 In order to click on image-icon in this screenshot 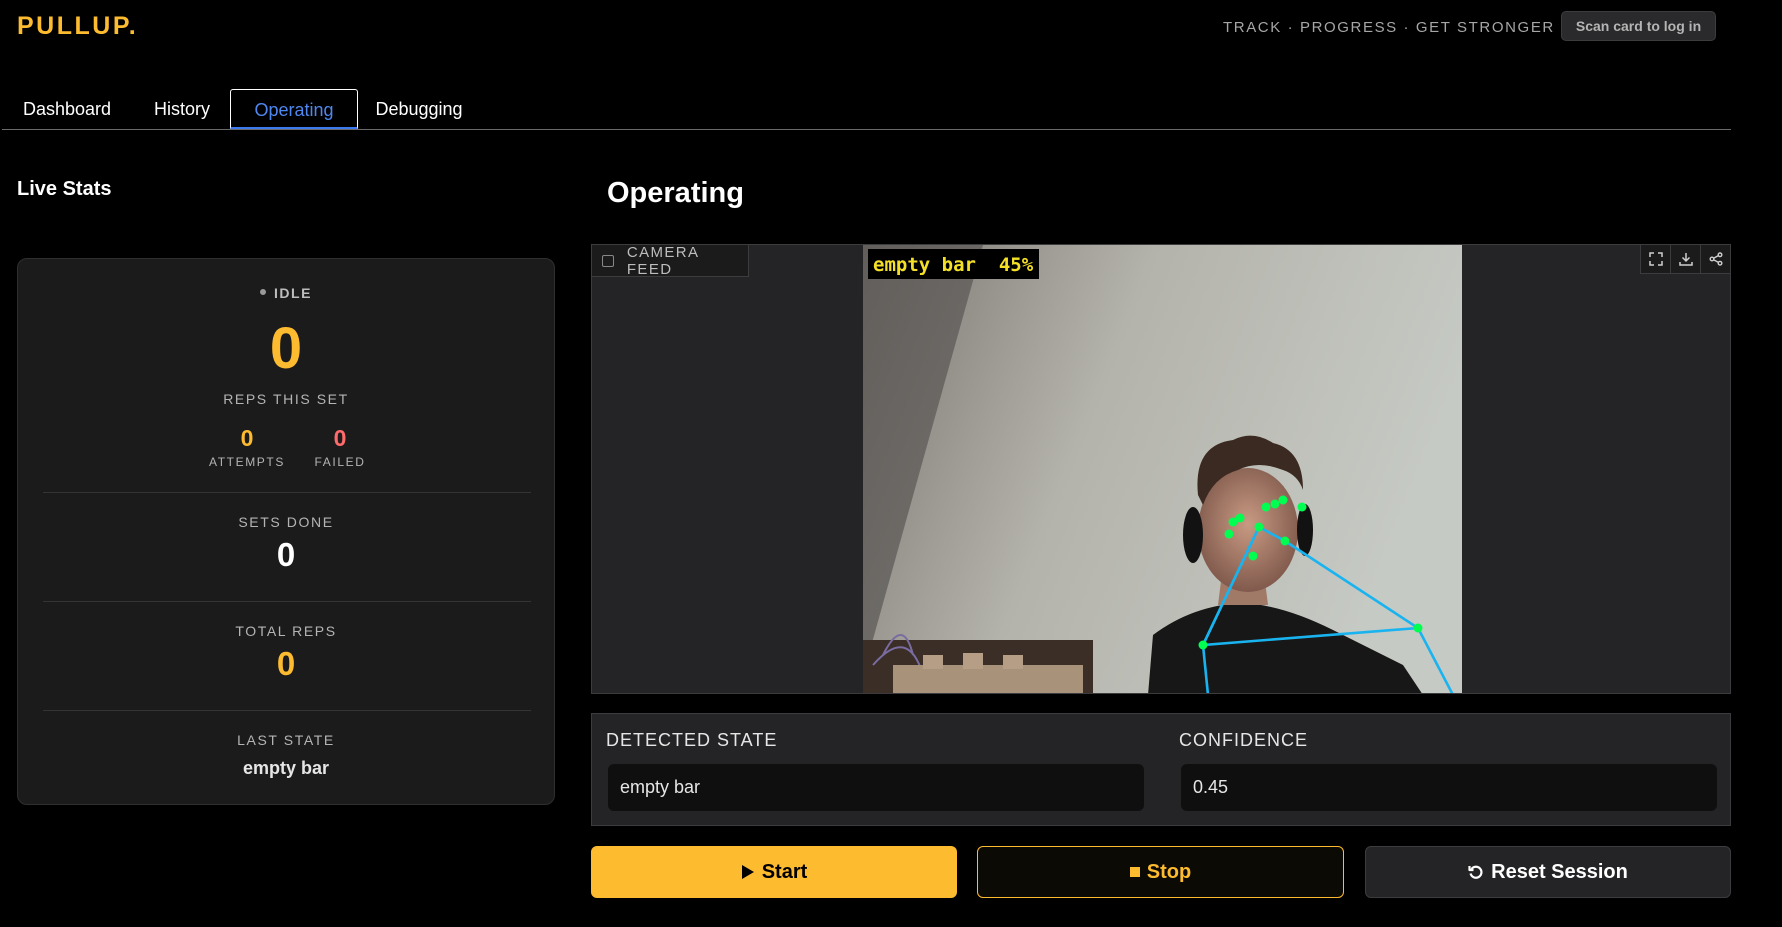, I will do `click(608, 260)`.